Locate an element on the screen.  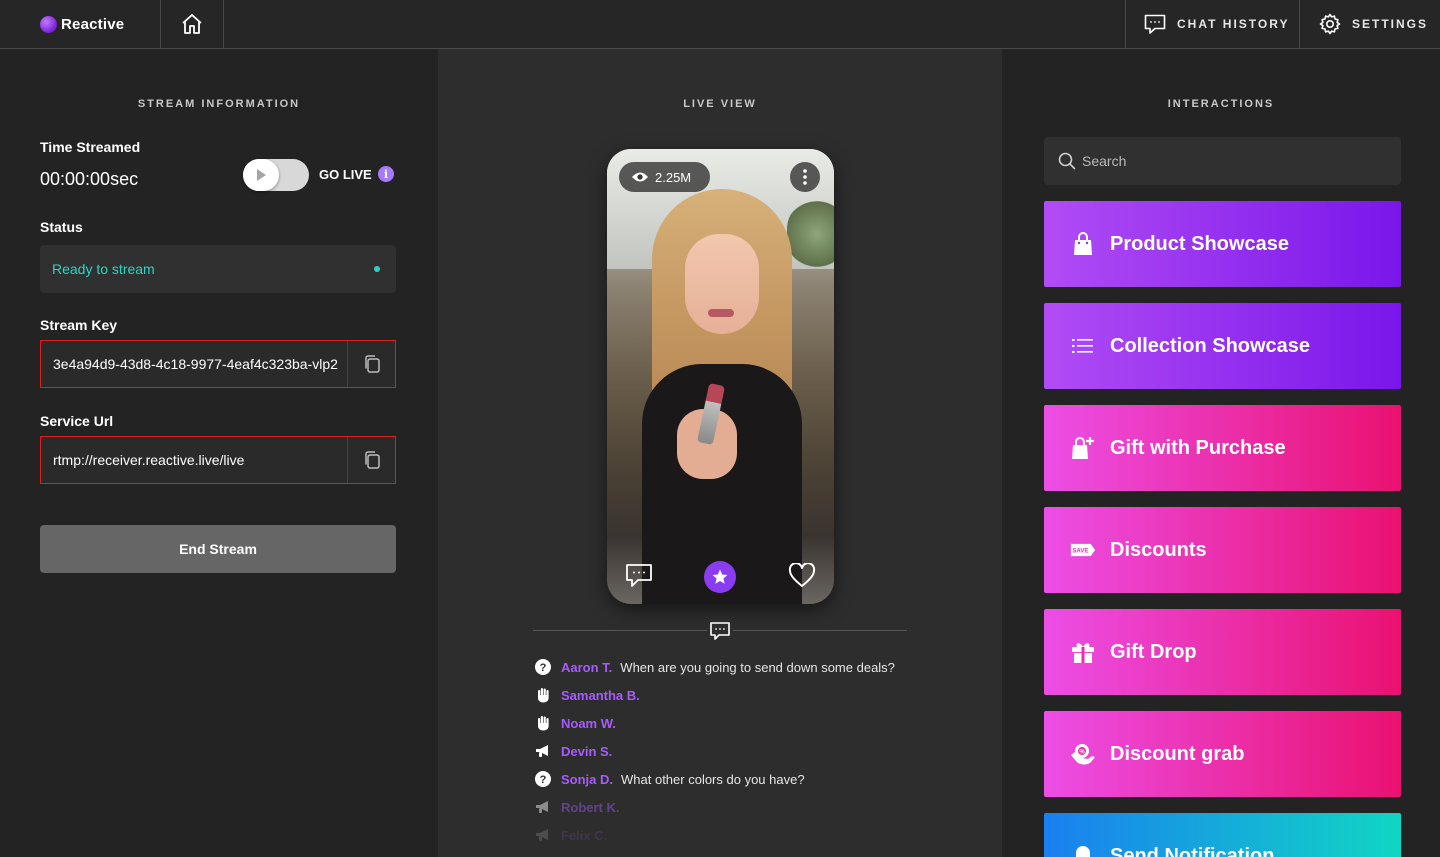
gift-bag-icon is located at coordinates (1083, 448).